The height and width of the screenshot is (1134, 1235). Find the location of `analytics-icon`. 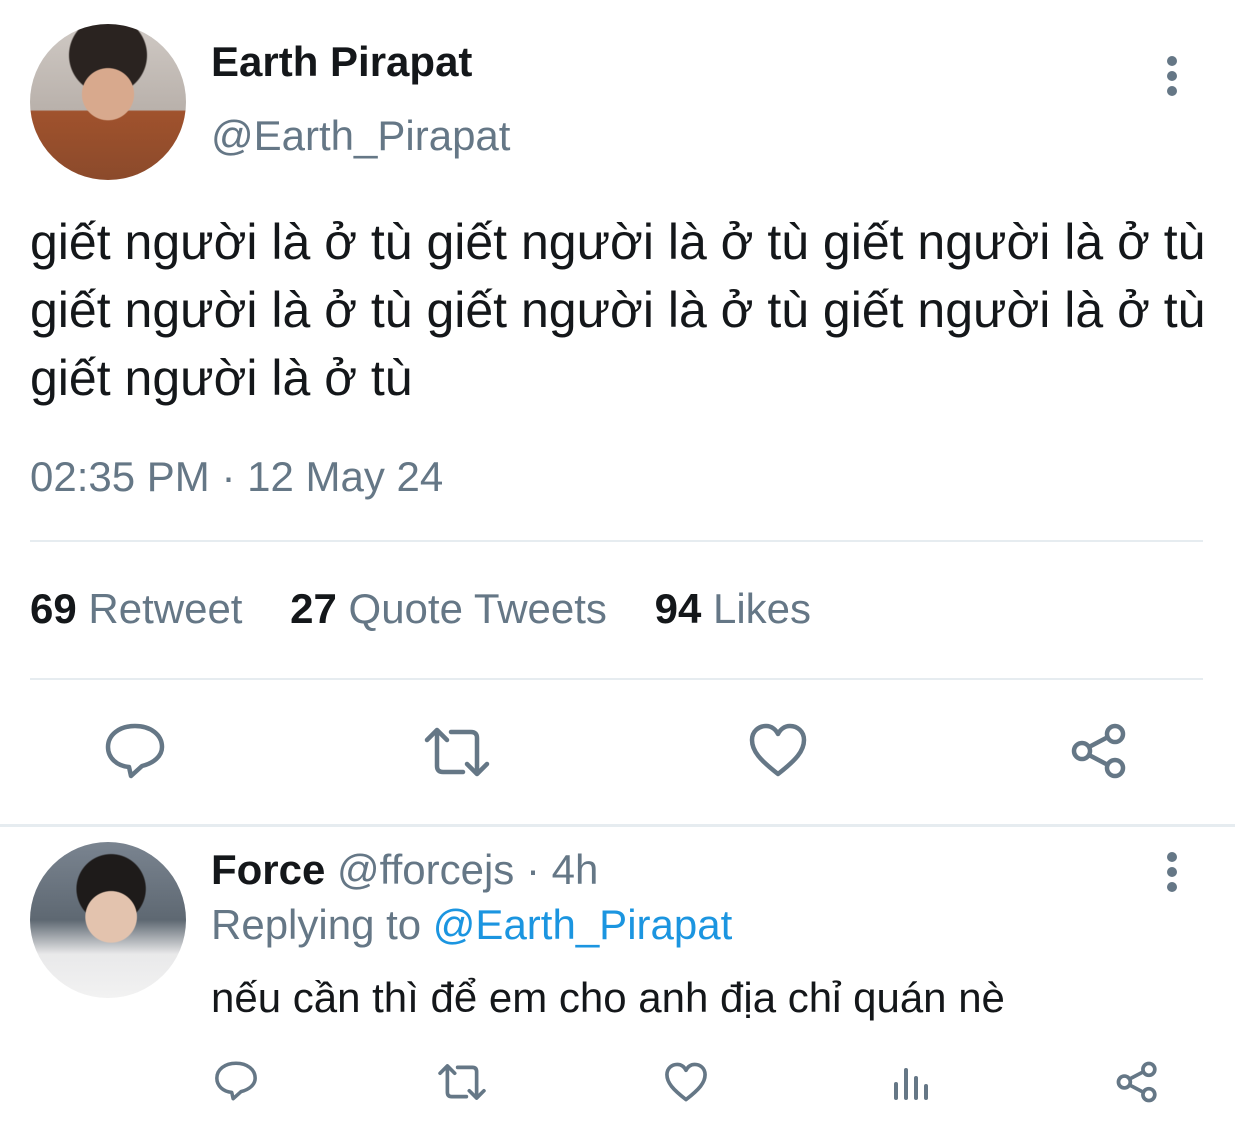

analytics-icon is located at coordinates (912, 1082).